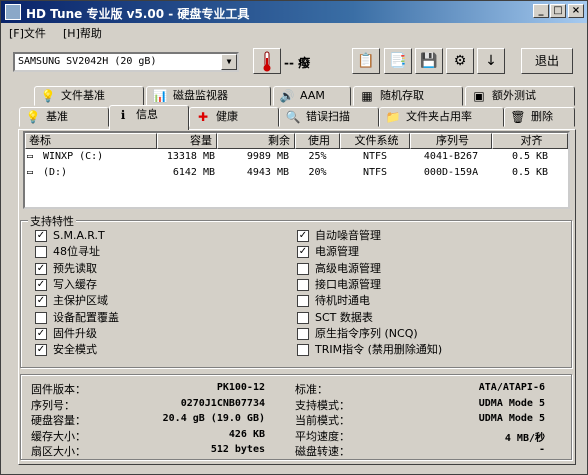 The image size is (588, 475). What do you see at coordinates (55, 172) in the screenshot?
I see `volume-label: (D:)` at bounding box center [55, 172].